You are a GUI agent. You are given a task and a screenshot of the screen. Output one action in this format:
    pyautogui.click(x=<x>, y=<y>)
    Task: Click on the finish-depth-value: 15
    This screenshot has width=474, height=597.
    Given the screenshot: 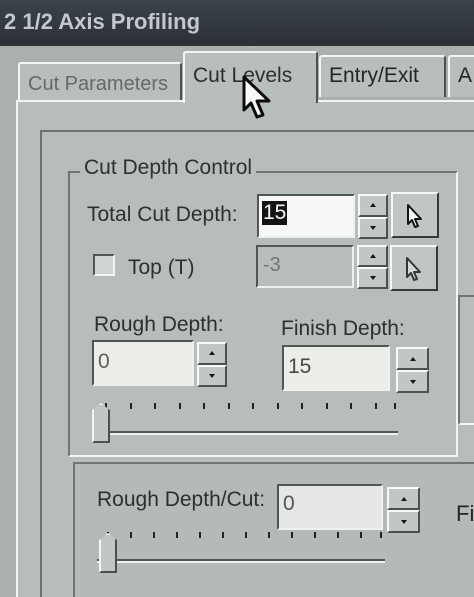 What is the action you would take?
    pyautogui.click(x=300, y=366)
    